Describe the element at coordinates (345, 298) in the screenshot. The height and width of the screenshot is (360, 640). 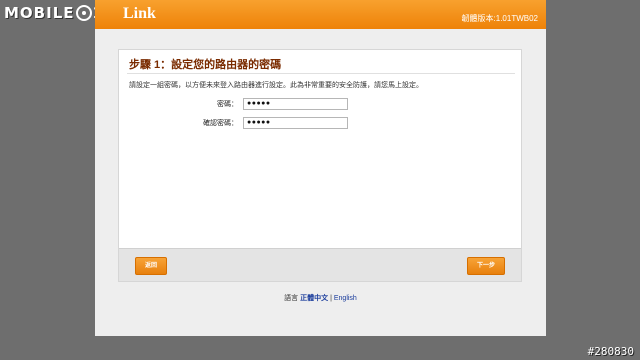
I see `language-option-en: English` at that location.